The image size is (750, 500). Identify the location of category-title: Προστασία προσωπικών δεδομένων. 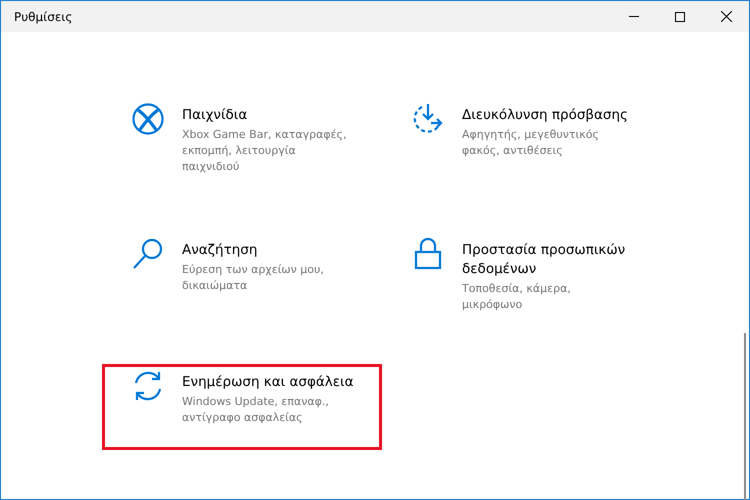
(544, 260).